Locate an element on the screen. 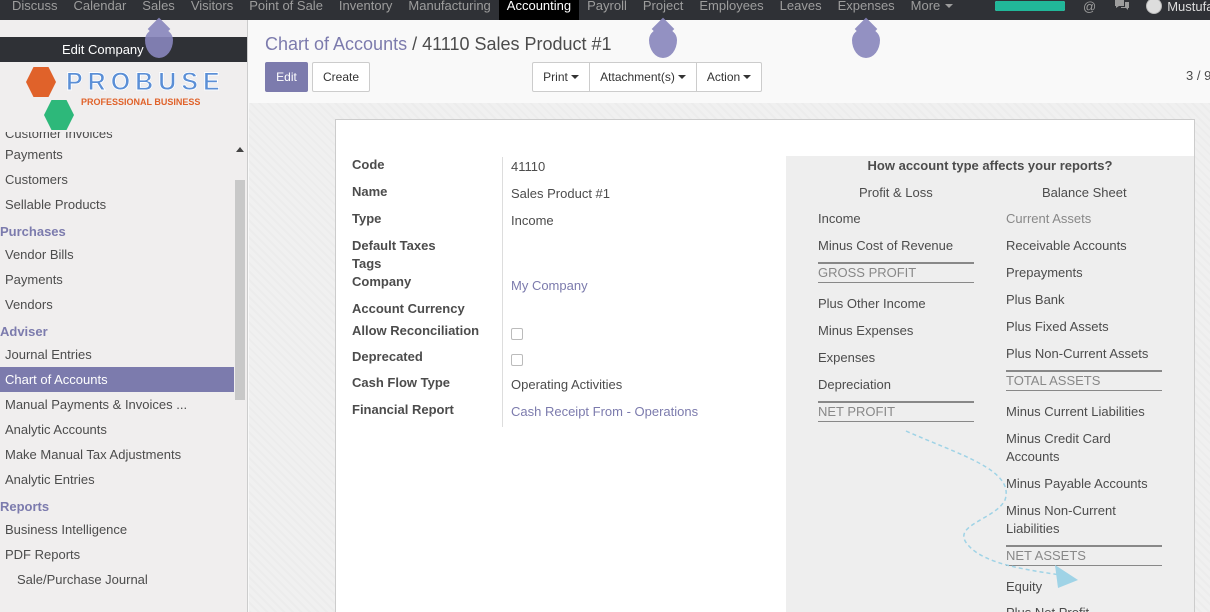 Image resolution: width=1210 pixels, height=612 pixels. arrow-head-icon is located at coordinates (1066, 576).